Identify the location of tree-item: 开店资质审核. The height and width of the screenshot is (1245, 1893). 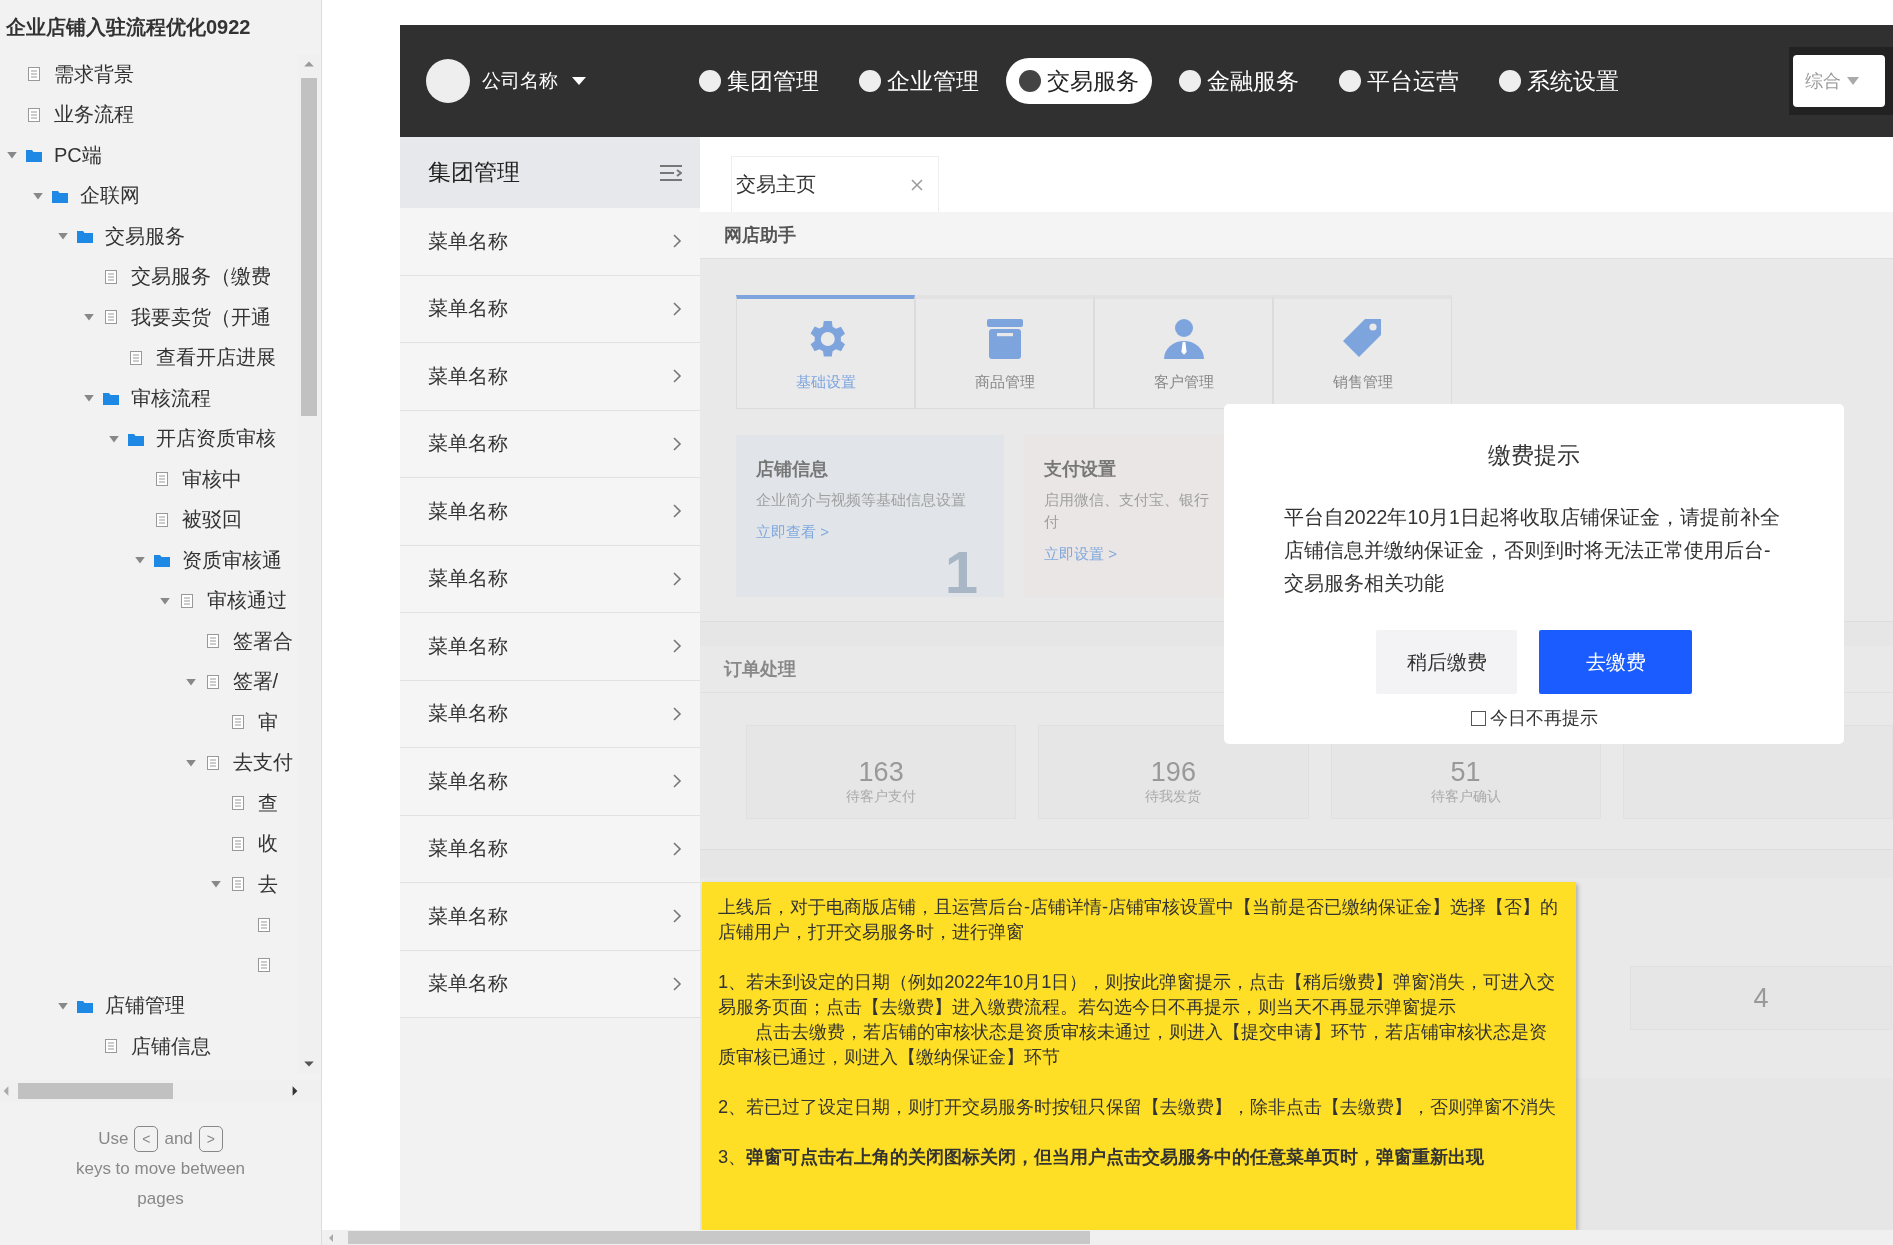
(216, 439).